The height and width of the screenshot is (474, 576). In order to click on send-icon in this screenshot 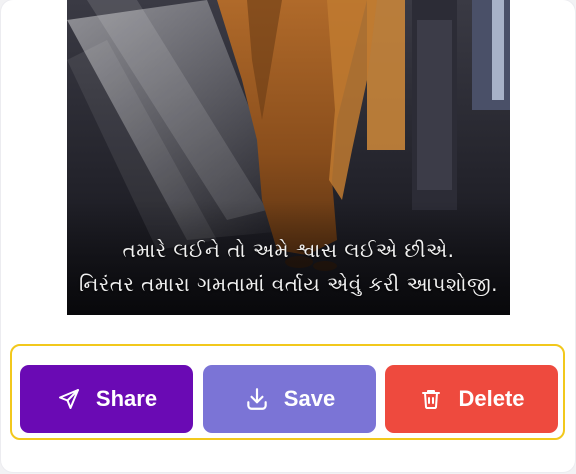, I will do `click(69, 399)`.